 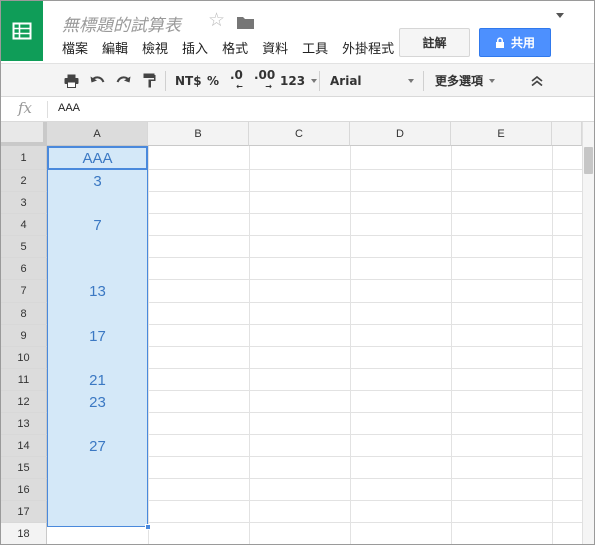 I want to click on row-header: 1, so click(x=24, y=158).